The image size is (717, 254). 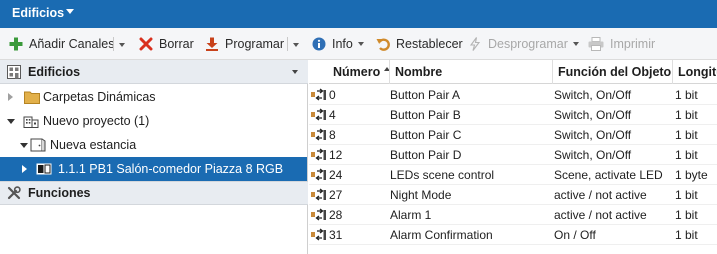 What do you see at coordinates (513, 95) in the screenshot?
I see `table-row: 0 Button Pair A Switch, On/Off 1 bit` at bounding box center [513, 95].